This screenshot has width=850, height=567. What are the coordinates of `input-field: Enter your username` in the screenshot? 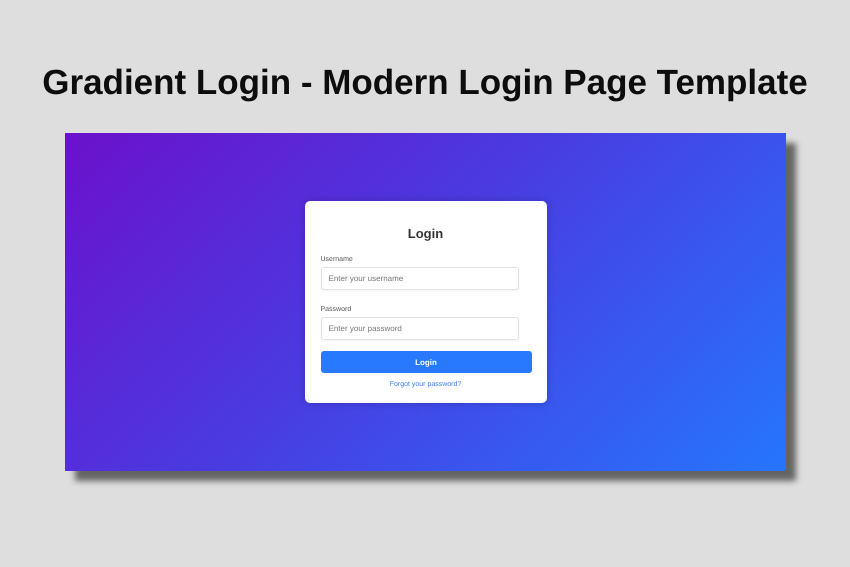 It's located at (419, 278).